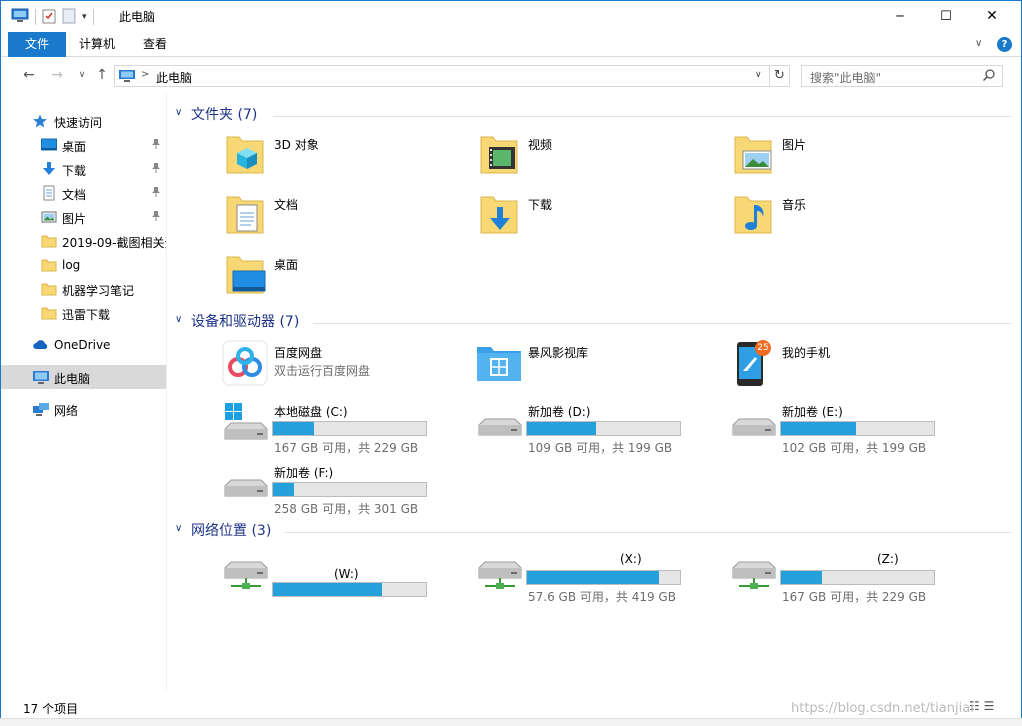 The width and height of the screenshot is (1022, 726). Describe the element at coordinates (69, 17) in the screenshot. I see `new-folder-icon` at that location.